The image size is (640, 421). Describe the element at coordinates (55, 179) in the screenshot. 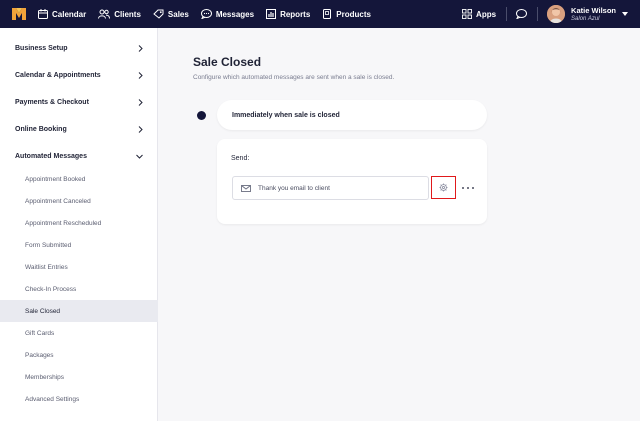

I see `sidebar-item-label: Appointment Booked` at that location.